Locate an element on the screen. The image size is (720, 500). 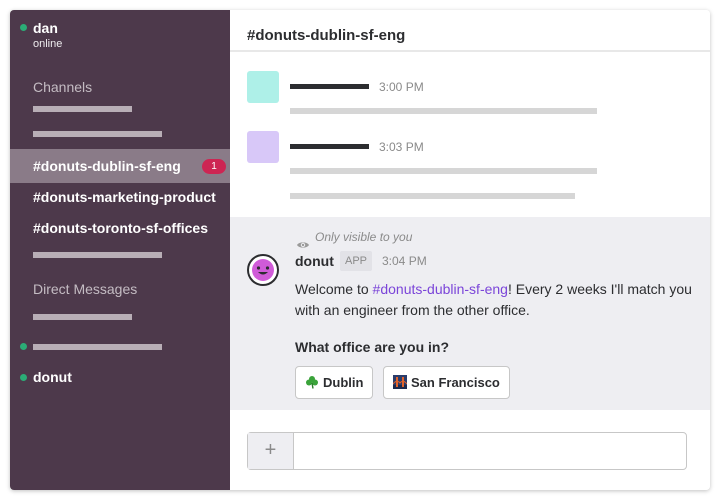
sidebar-channel-donuts-toronto-sf-offices: #donuts-toronto-sf-offices is located at coordinates (120, 228).